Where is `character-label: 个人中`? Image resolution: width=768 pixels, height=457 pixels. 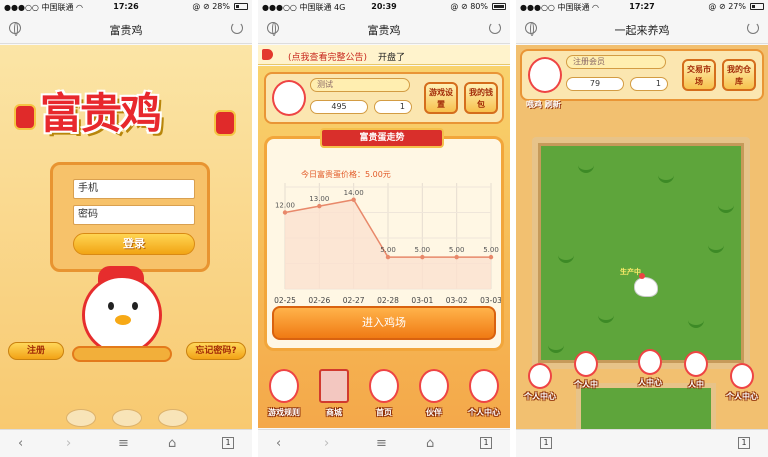 character-label: 个人中 is located at coordinates (586, 384).